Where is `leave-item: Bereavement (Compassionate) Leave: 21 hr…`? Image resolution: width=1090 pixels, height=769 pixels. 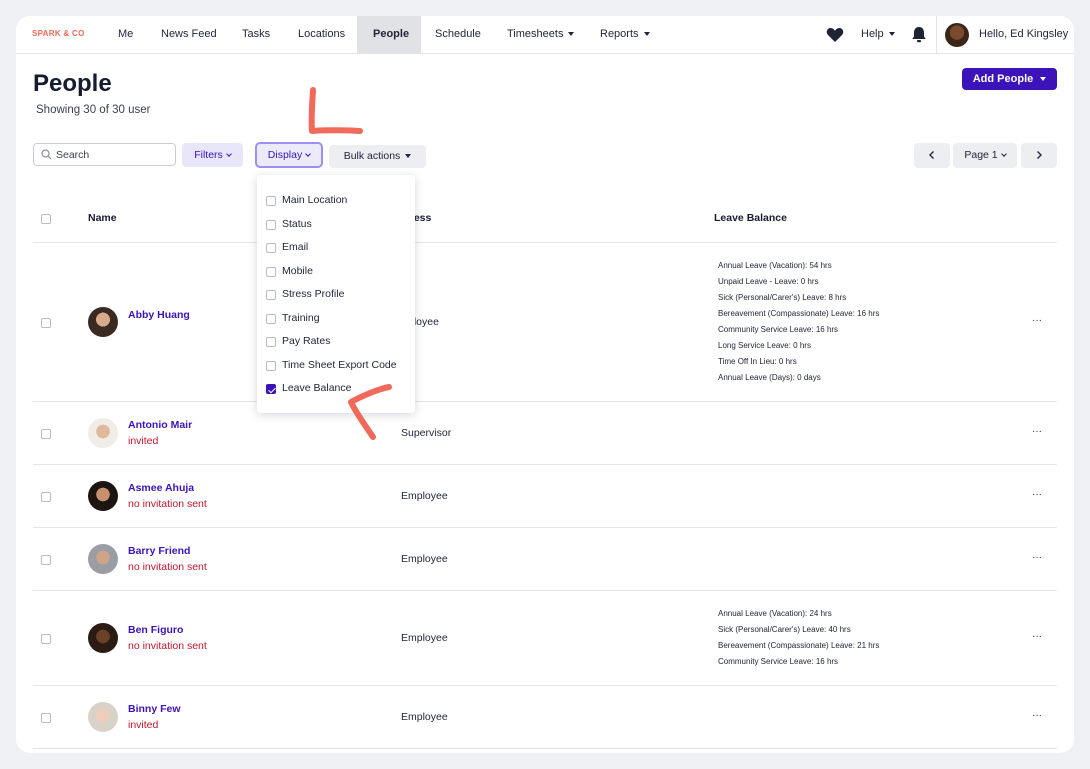
leave-item: Bereavement (Compassionate) Leave: 21 hr… is located at coordinates (799, 645).